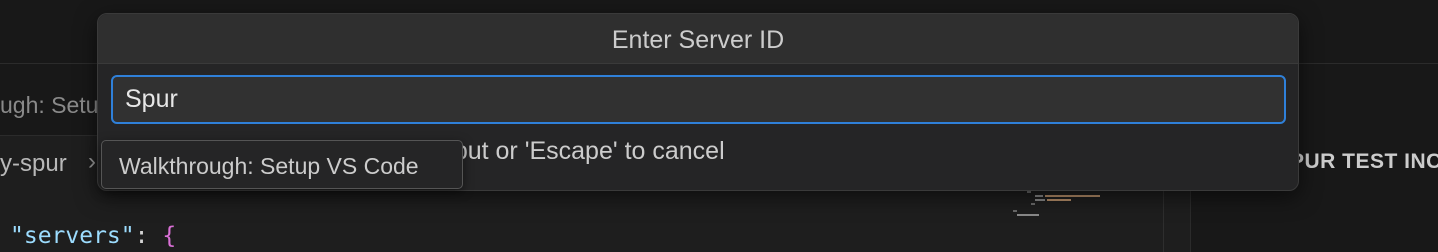  I want to click on quick-input-title: Enter Server ID, so click(698, 40).